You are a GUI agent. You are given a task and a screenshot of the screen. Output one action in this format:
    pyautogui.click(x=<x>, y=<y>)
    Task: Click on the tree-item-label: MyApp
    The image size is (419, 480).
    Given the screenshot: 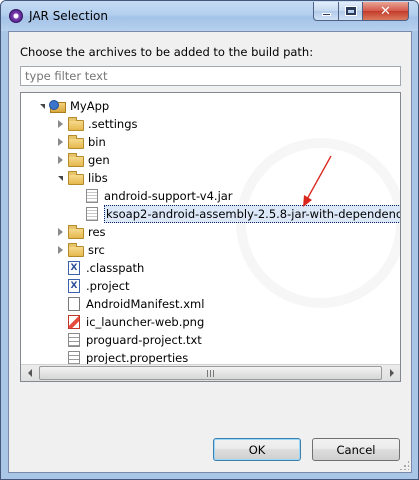 What is the action you would take?
    pyautogui.click(x=90, y=106)
    